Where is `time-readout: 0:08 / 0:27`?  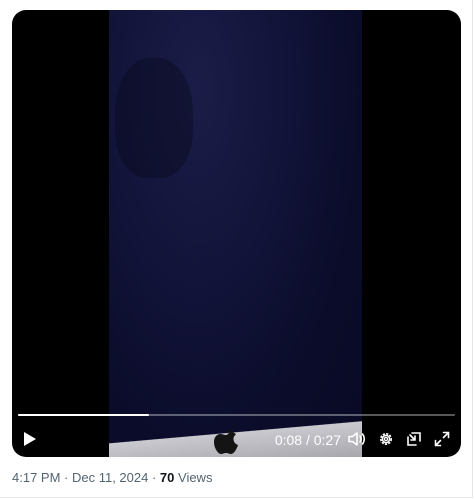 time-readout: 0:08 / 0:27 is located at coordinates (308, 440).